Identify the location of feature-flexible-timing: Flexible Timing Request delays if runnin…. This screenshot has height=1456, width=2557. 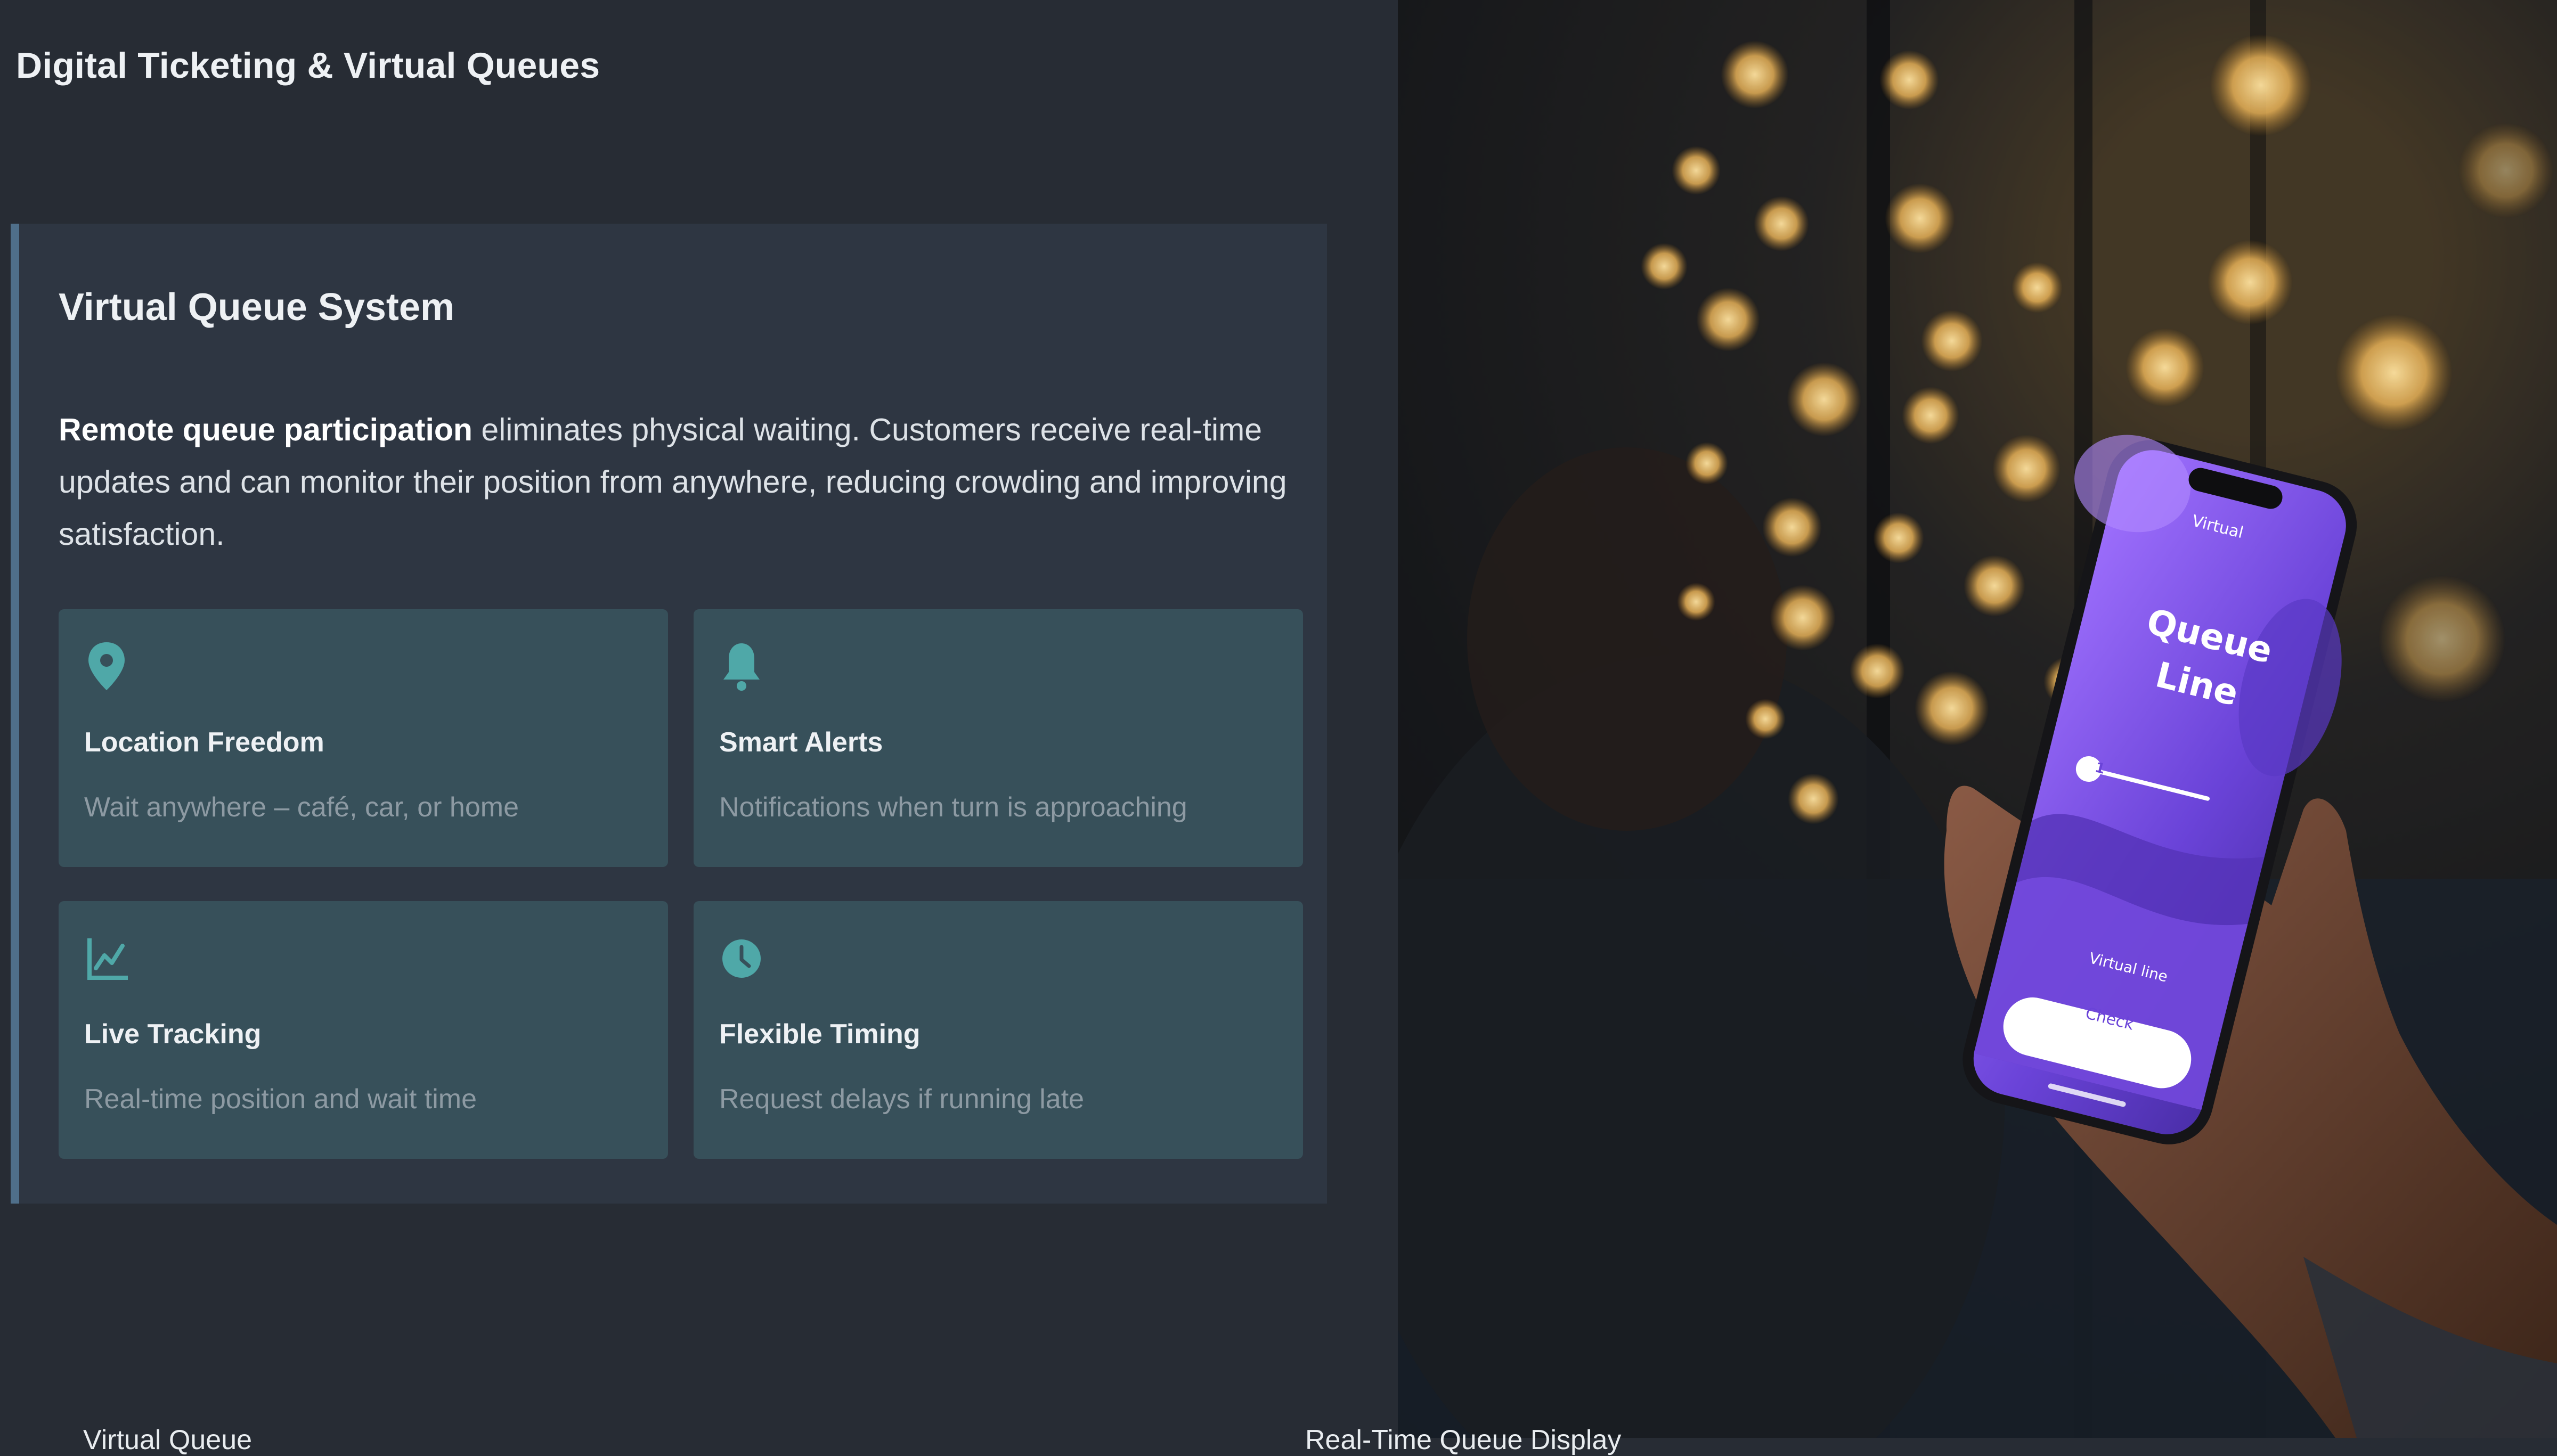
(998, 1030).